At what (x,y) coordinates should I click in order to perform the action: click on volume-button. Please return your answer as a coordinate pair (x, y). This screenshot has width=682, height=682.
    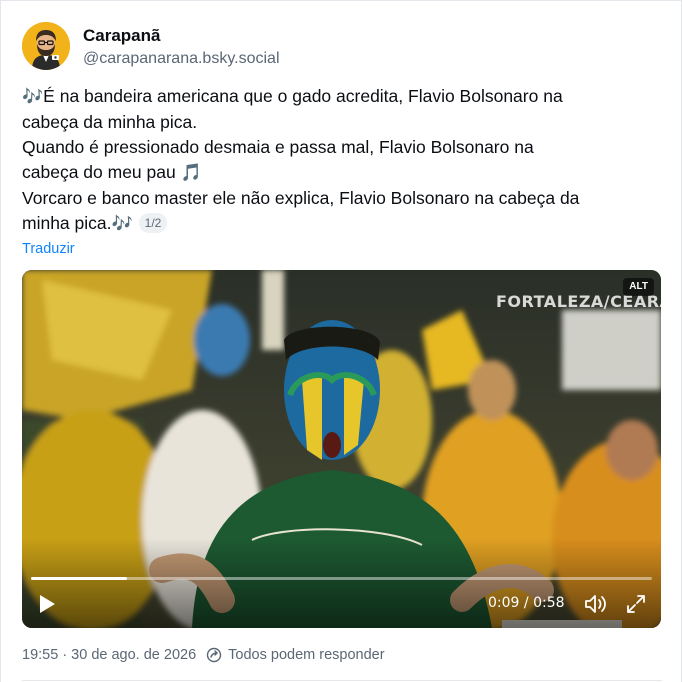
    Looking at the image, I should click on (596, 604).